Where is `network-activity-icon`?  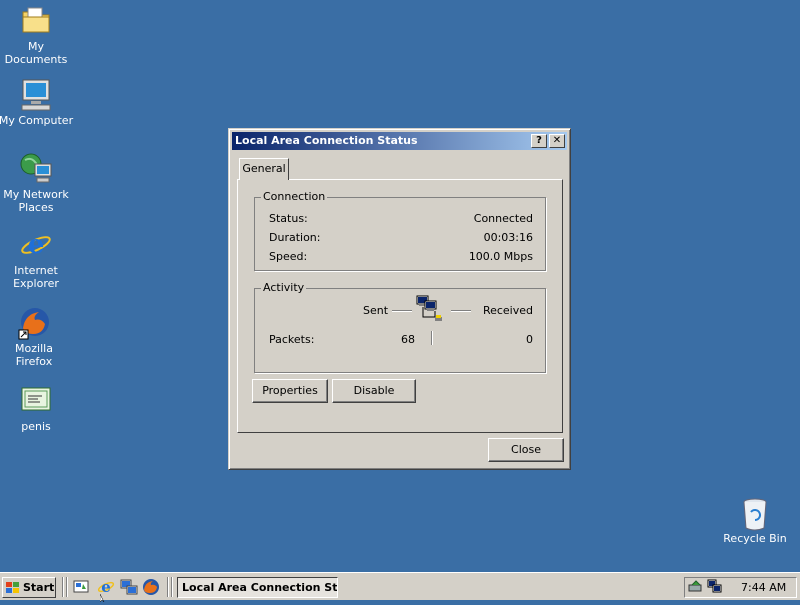
network-activity-icon is located at coordinates (432, 310).